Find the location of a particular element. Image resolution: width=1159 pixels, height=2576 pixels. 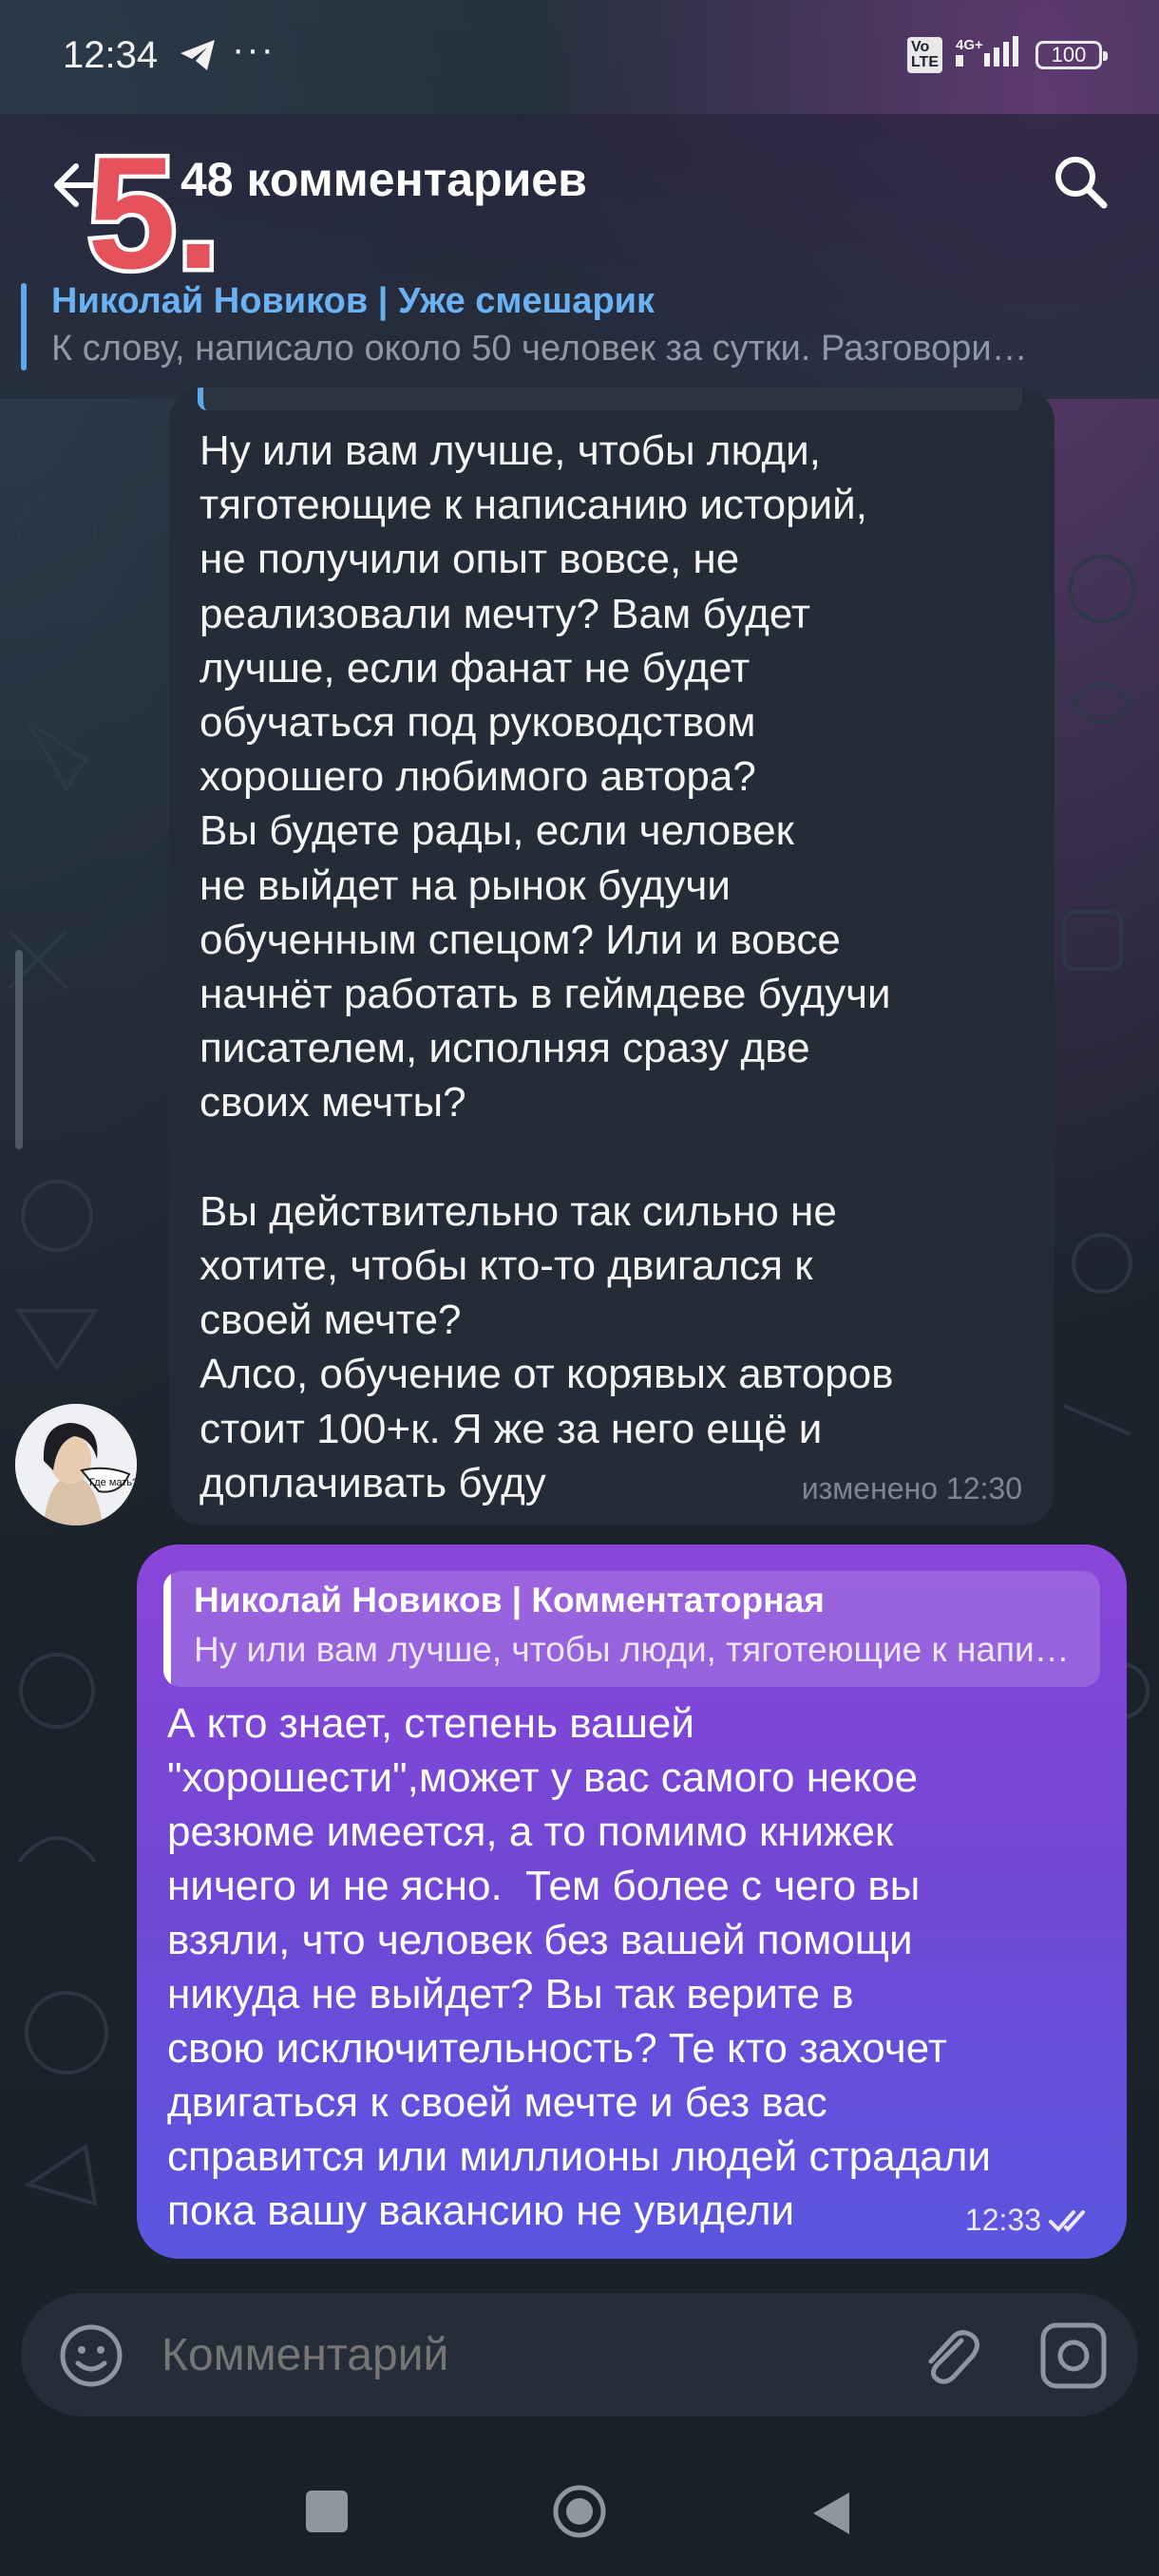

double-check-icon is located at coordinates (1067, 2220).